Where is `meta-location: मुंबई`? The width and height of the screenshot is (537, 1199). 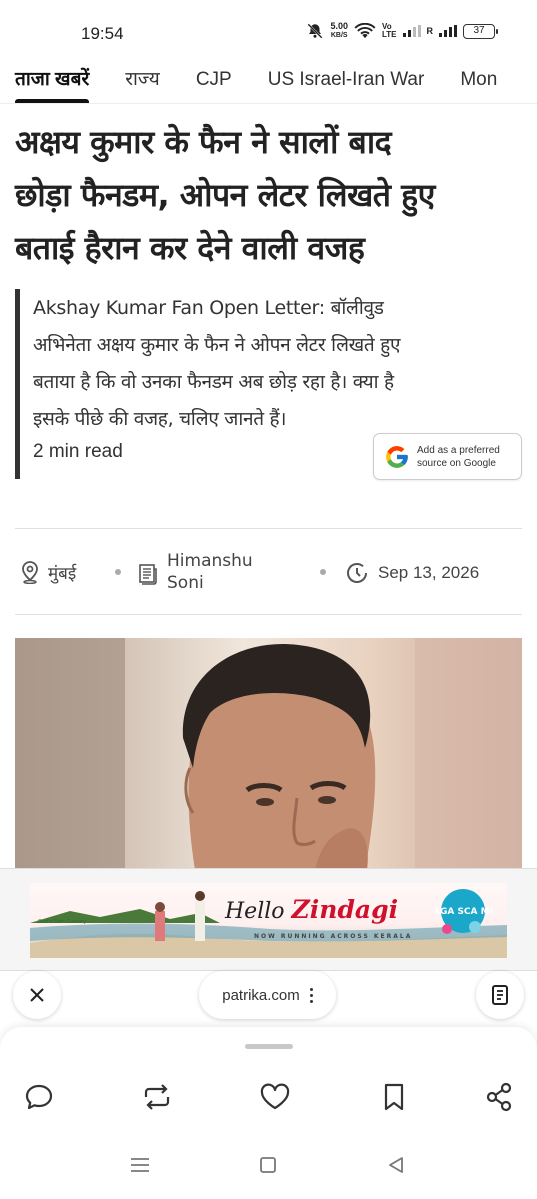
meta-location: मुंबई is located at coordinates (48, 572).